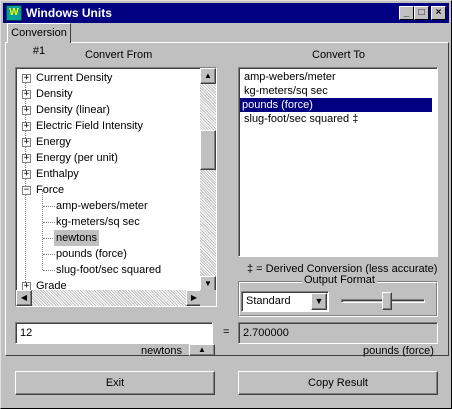  Describe the element at coordinates (89, 126) in the screenshot. I see `tree-item-label: Electric Field Intensity` at that location.